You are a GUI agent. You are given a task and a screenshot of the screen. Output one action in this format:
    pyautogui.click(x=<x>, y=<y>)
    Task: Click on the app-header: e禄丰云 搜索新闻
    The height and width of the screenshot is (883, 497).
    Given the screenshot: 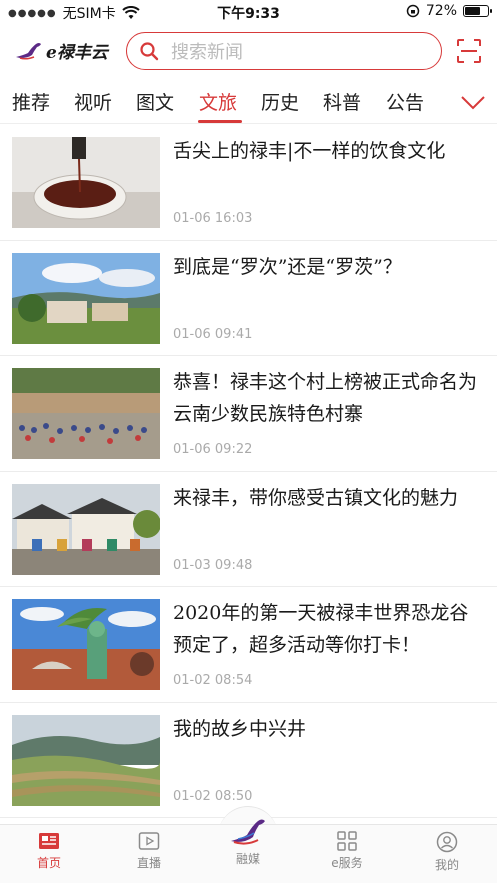 What is the action you would take?
    pyautogui.click(x=248, y=51)
    